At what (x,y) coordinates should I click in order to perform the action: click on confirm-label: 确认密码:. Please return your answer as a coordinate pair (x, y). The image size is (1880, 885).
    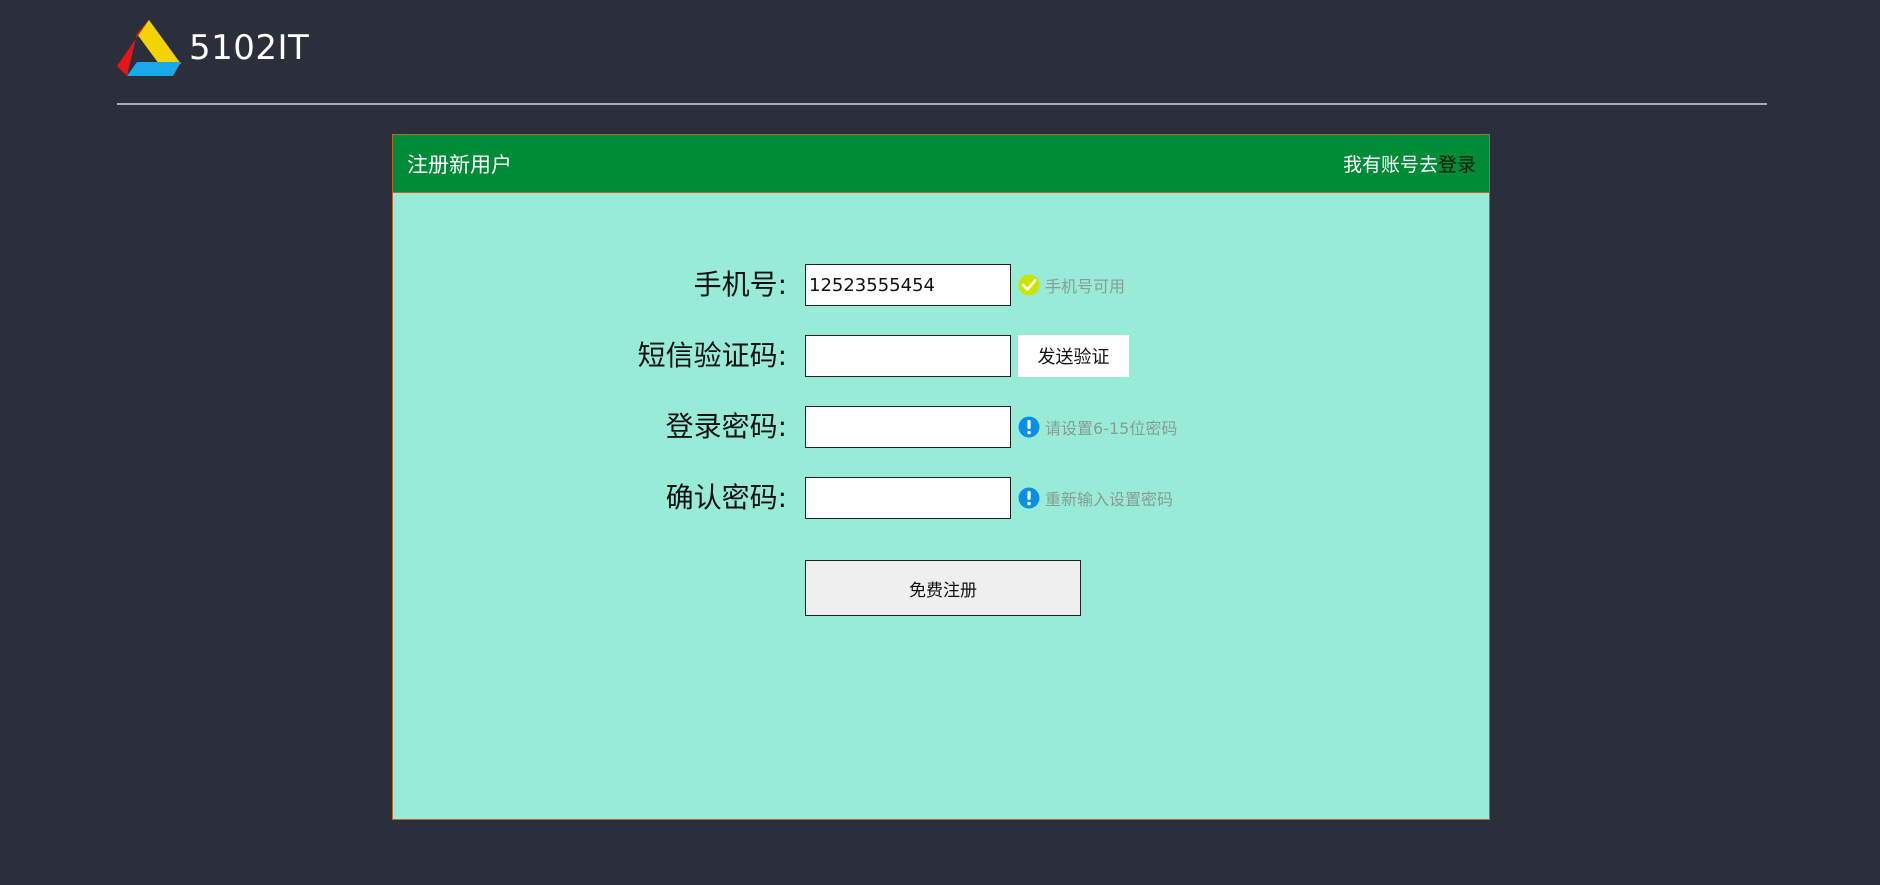
    Looking at the image, I should click on (726, 497).